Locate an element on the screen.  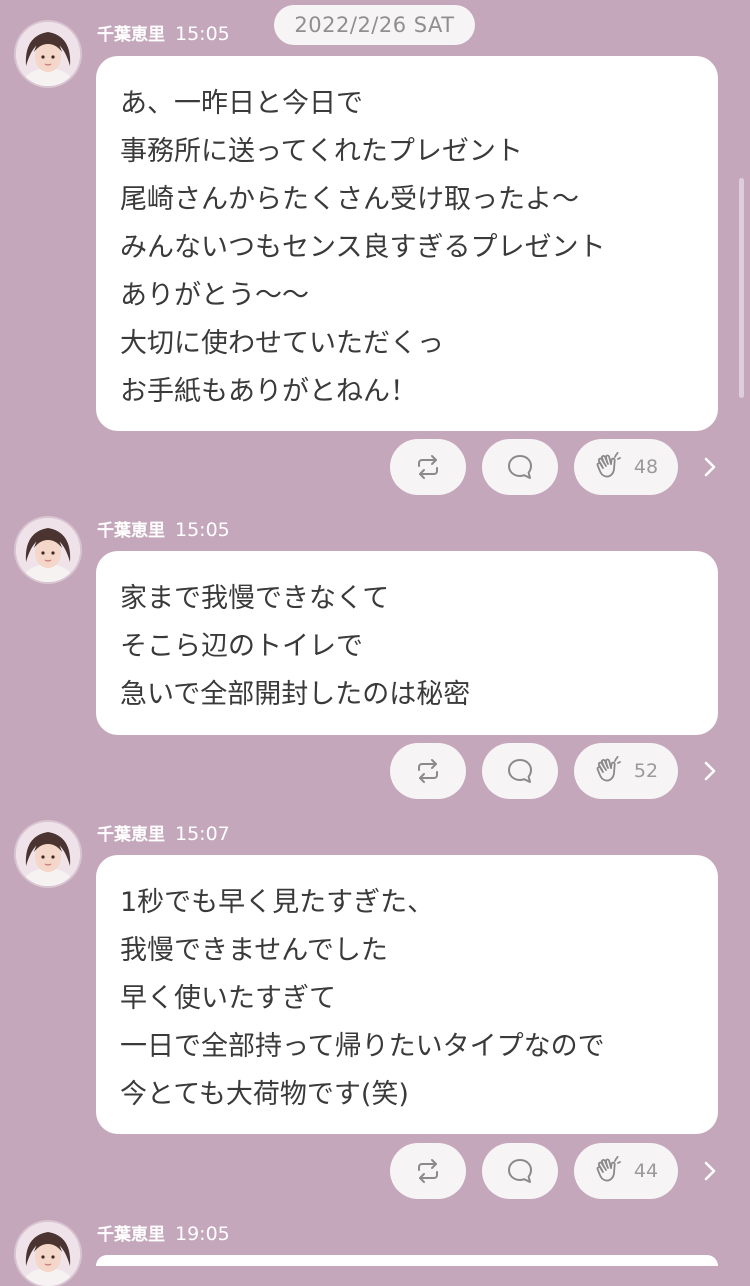
message-bubble: 家まで我慢できなくて そこら辺のトイレで 急いで全部開封したのは秘密 is located at coordinates (407, 643).